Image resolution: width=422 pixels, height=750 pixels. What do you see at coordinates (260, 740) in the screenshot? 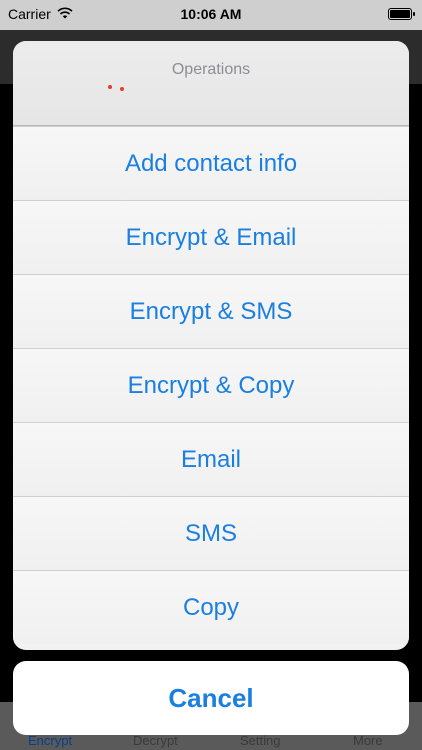
I see `tab-setting: Setting` at bounding box center [260, 740].